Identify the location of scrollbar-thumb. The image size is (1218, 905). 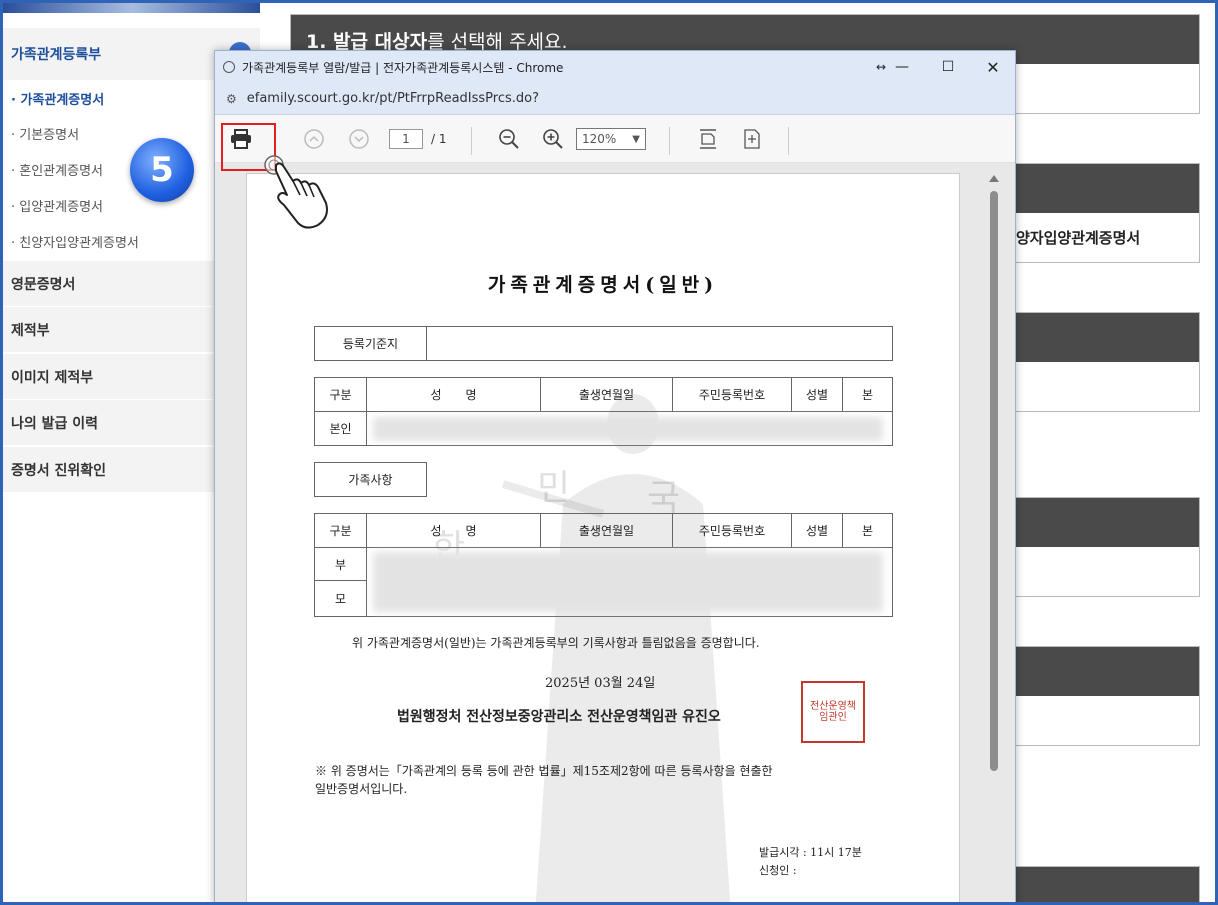
(994, 481).